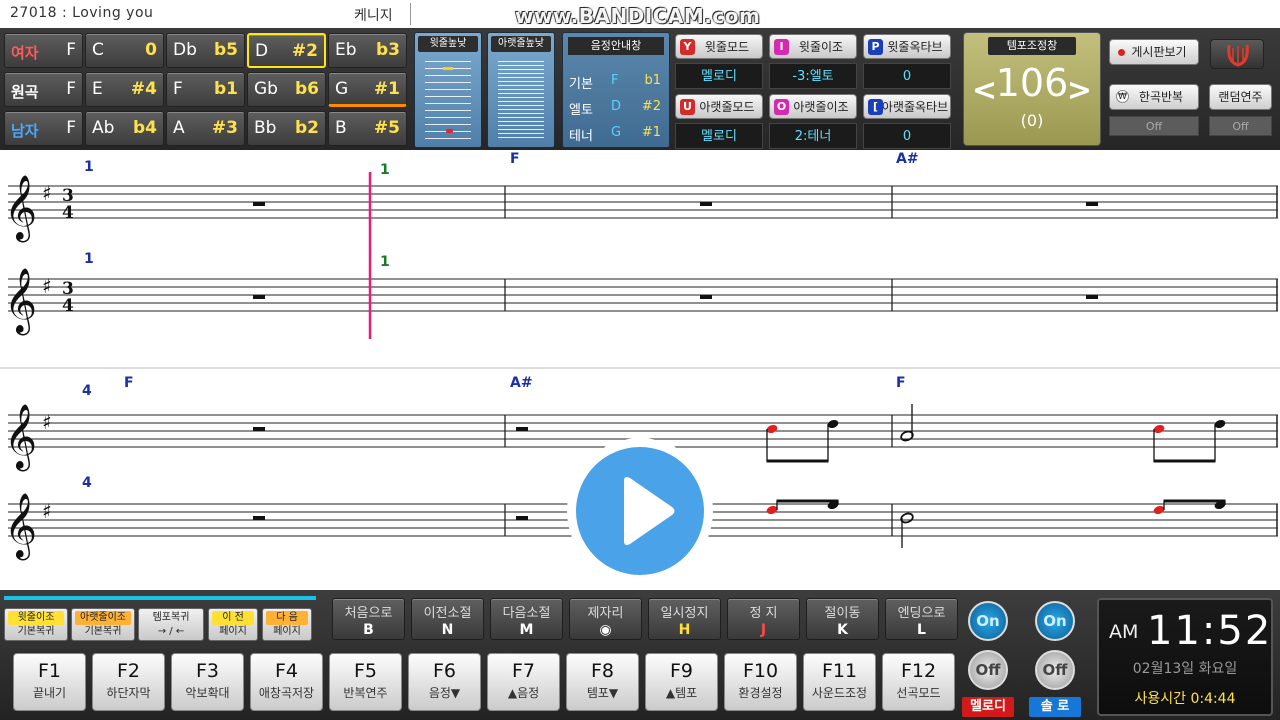 This screenshot has width=1280, height=720. I want to click on function-key-name: F3, so click(207, 671).